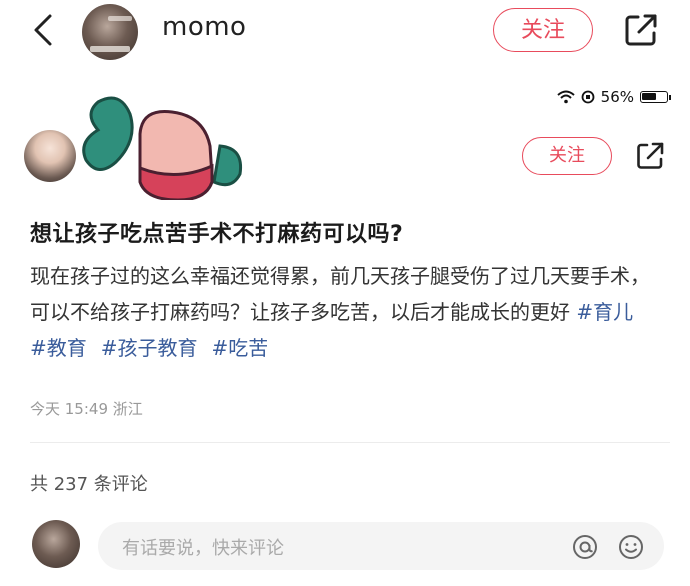  I want to click on hashtag-parenting: #育儿, so click(604, 312).